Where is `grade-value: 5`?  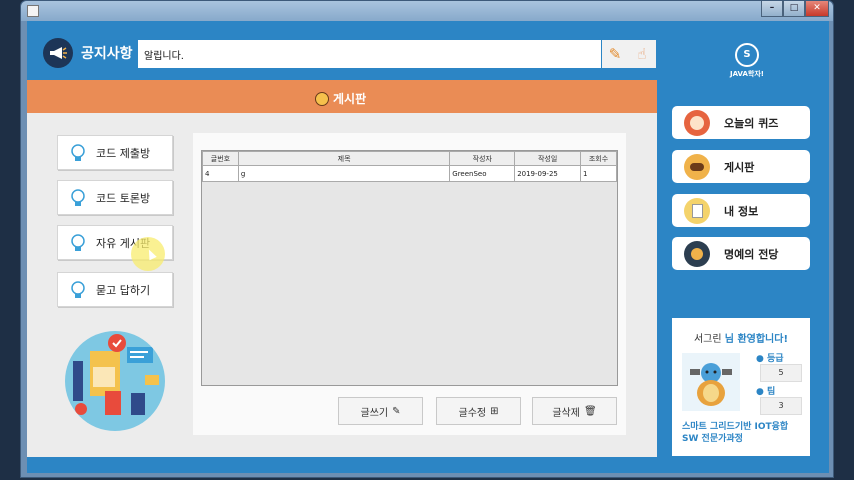
grade-value: 5 is located at coordinates (781, 373).